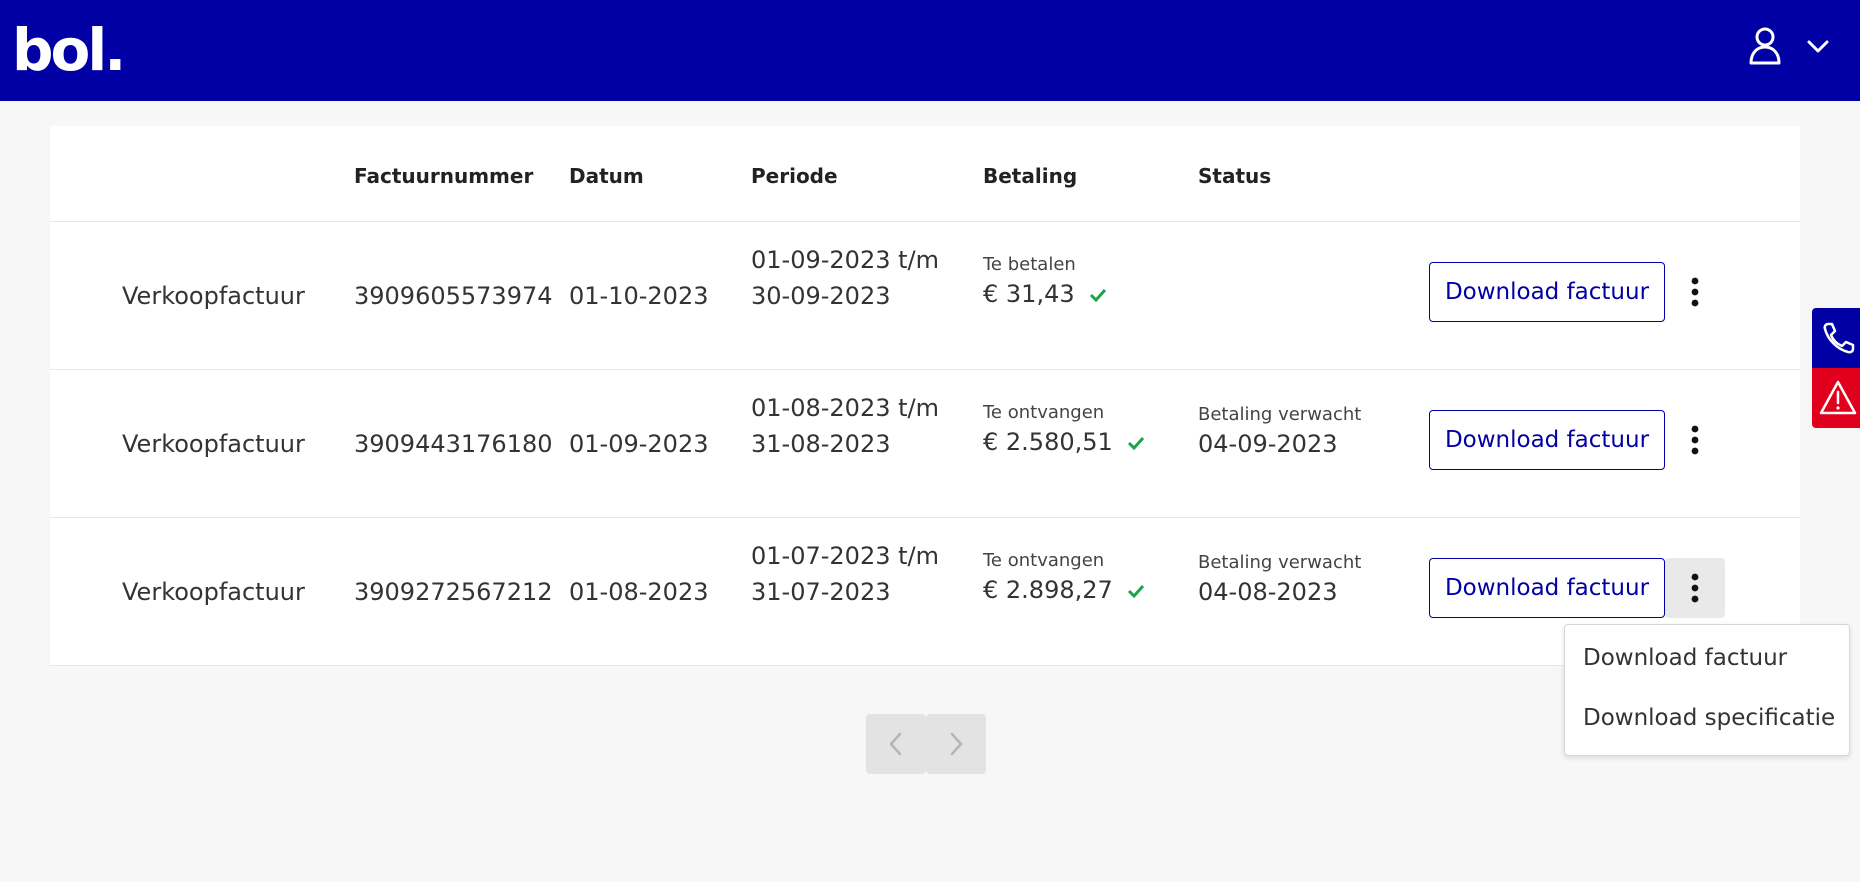  I want to click on contact-phone-button, so click(1836, 338).